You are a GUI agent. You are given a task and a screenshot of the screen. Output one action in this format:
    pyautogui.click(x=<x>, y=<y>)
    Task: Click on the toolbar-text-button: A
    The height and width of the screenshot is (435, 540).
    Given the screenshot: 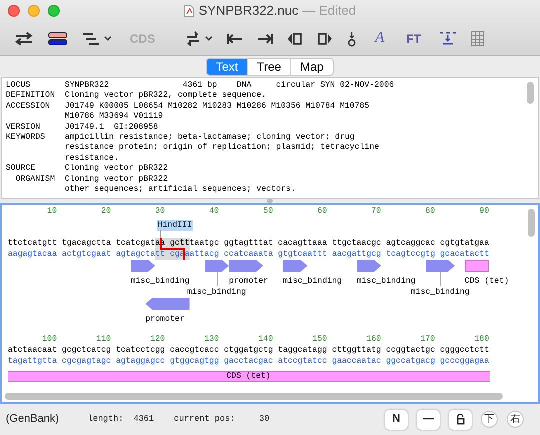 What is the action you would take?
    pyautogui.click(x=380, y=38)
    